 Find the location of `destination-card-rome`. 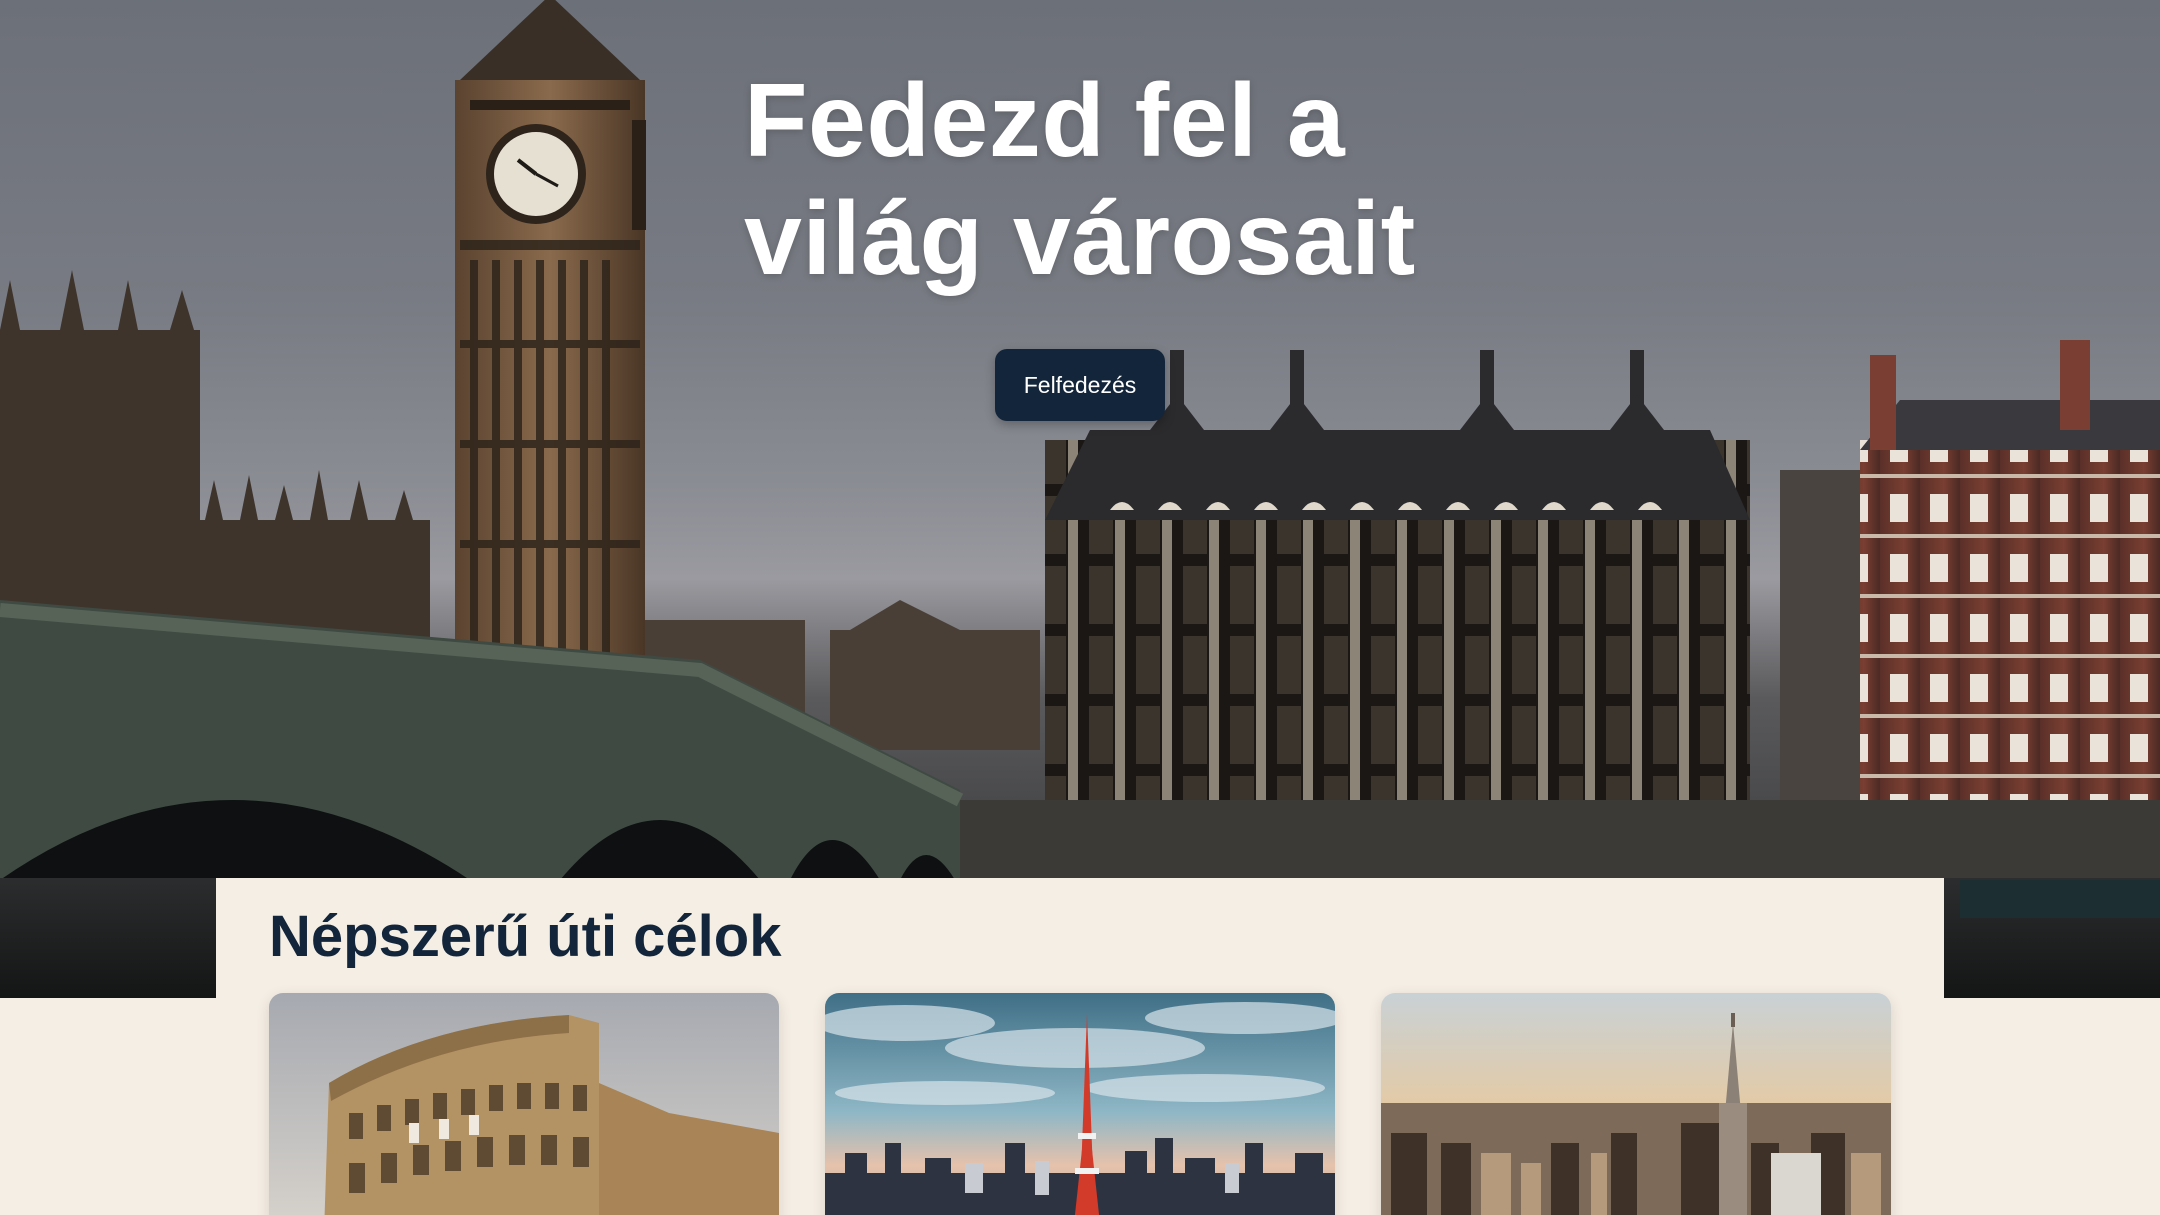

destination-card-rome is located at coordinates (524, 1104).